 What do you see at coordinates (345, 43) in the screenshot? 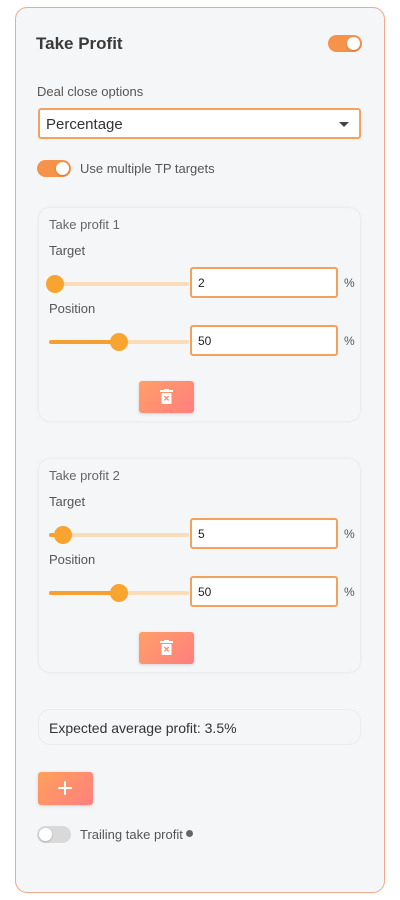
I see `take-profit-toggle` at bounding box center [345, 43].